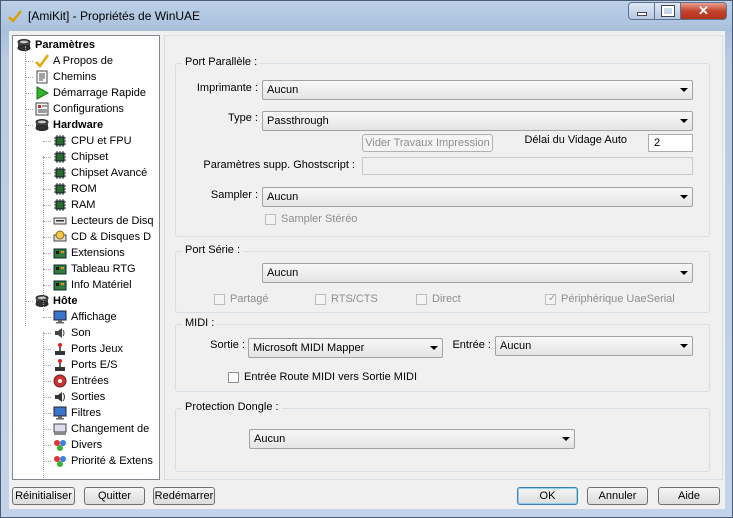 This screenshot has height=518, width=733. I want to click on serial-port-select-value: Aucun, so click(283, 273).